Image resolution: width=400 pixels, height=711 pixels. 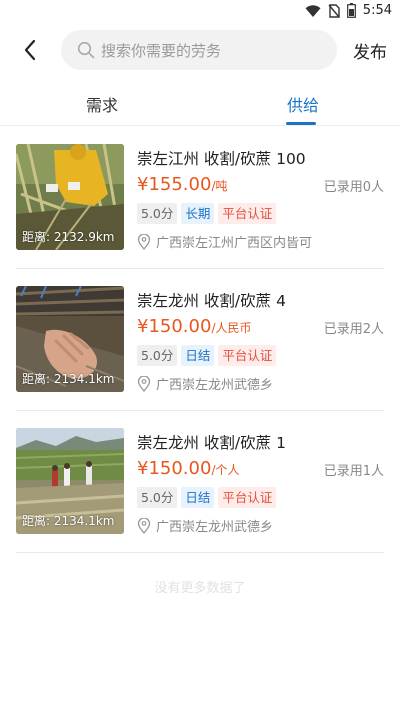 What do you see at coordinates (313, 10) in the screenshot?
I see `wifi-icon` at bounding box center [313, 10].